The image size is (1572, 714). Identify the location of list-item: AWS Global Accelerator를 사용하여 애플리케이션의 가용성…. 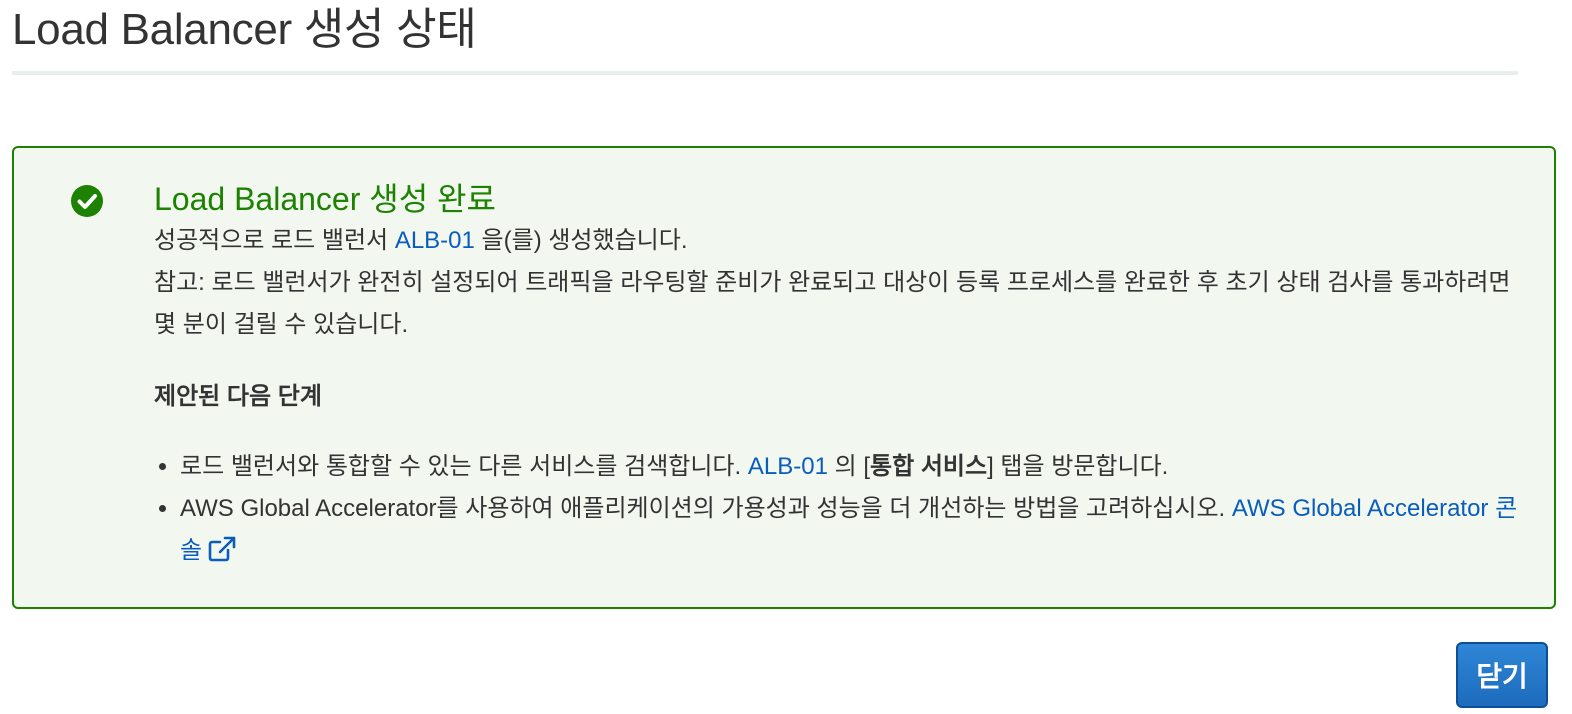
(857, 530).